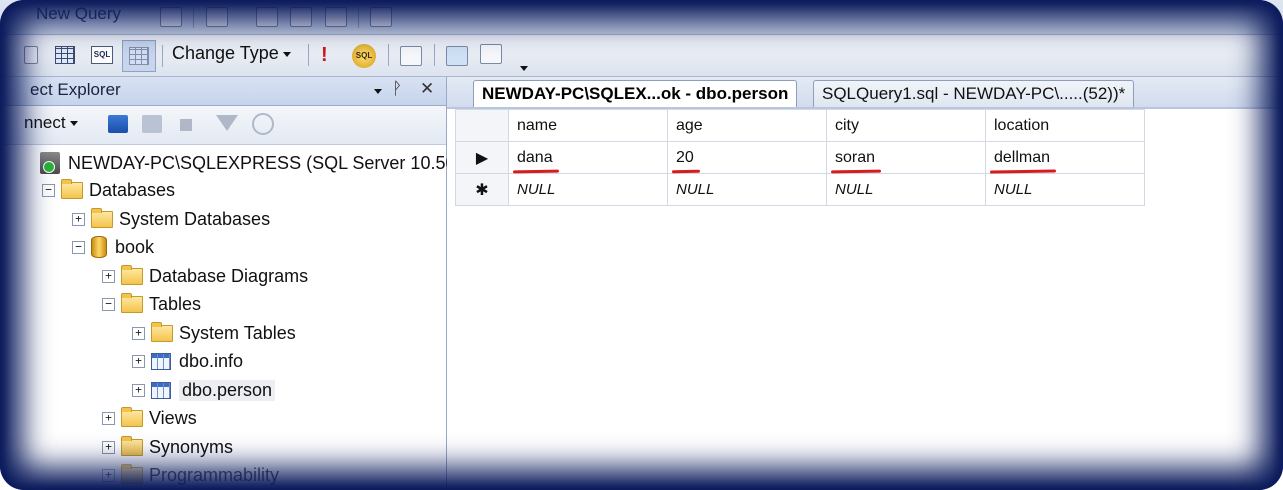  Describe the element at coordinates (1065, 189) in the screenshot. I see `cell-location: NULL` at that location.